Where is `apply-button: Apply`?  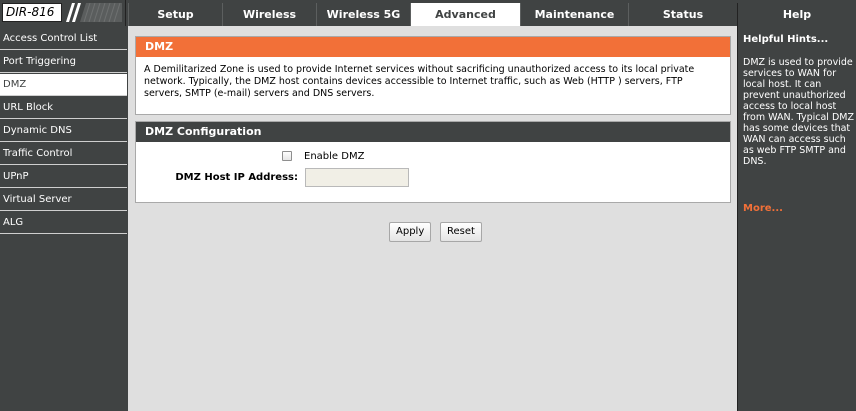
apply-button: Apply is located at coordinates (410, 232).